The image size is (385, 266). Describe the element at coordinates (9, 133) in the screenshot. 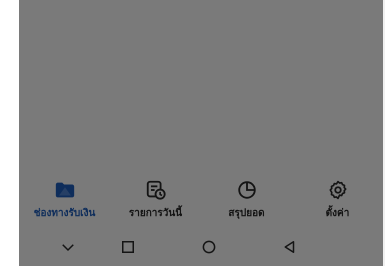

I see `left-margin` at that location.